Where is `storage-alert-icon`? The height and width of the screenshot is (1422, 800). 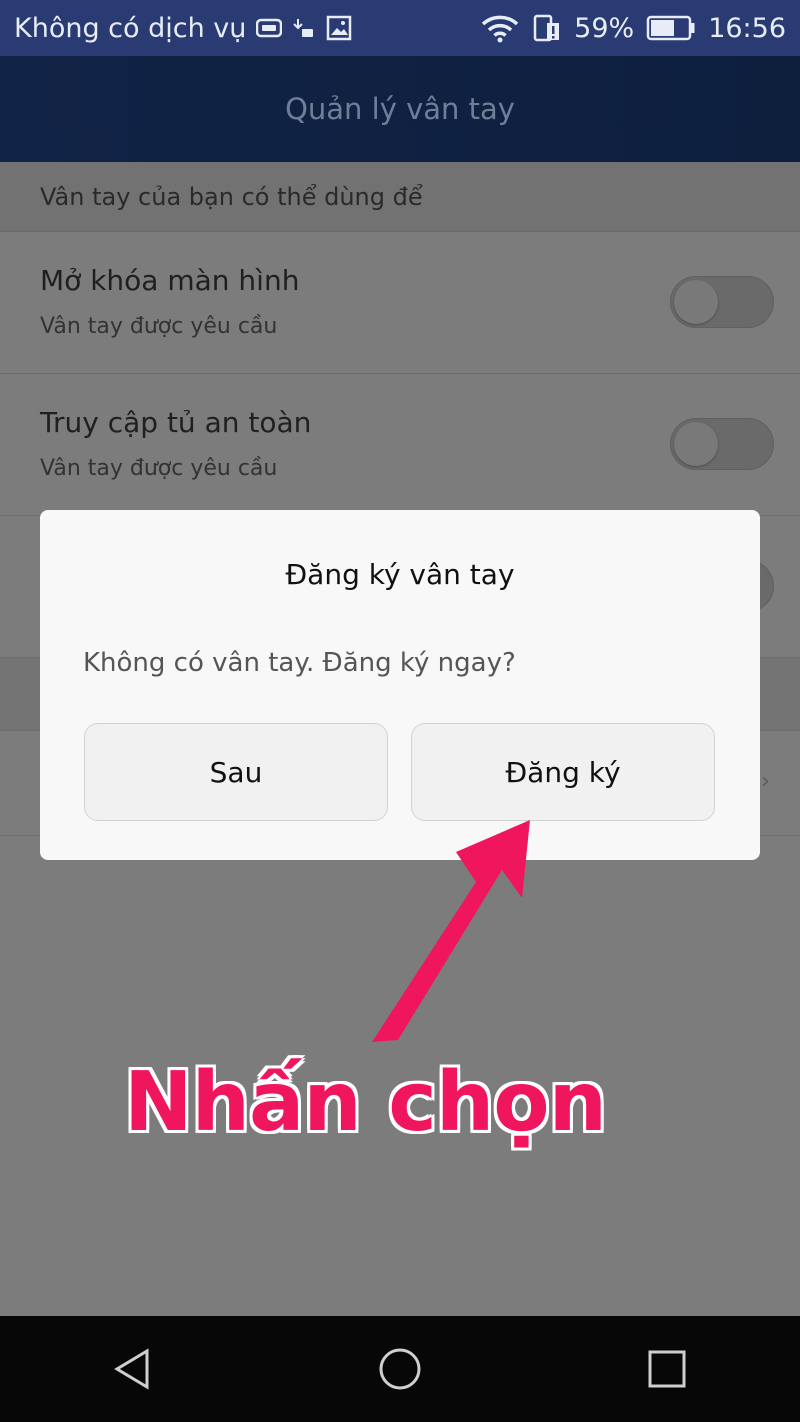 storage-alert-icon is located at coordinates (547, 28).